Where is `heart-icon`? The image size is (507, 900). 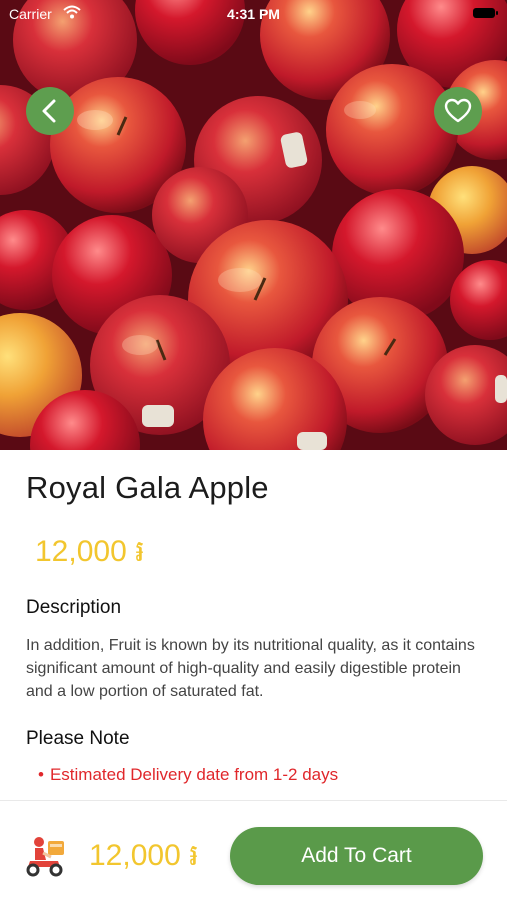
heart-icon is located at coordinates (458, 110).